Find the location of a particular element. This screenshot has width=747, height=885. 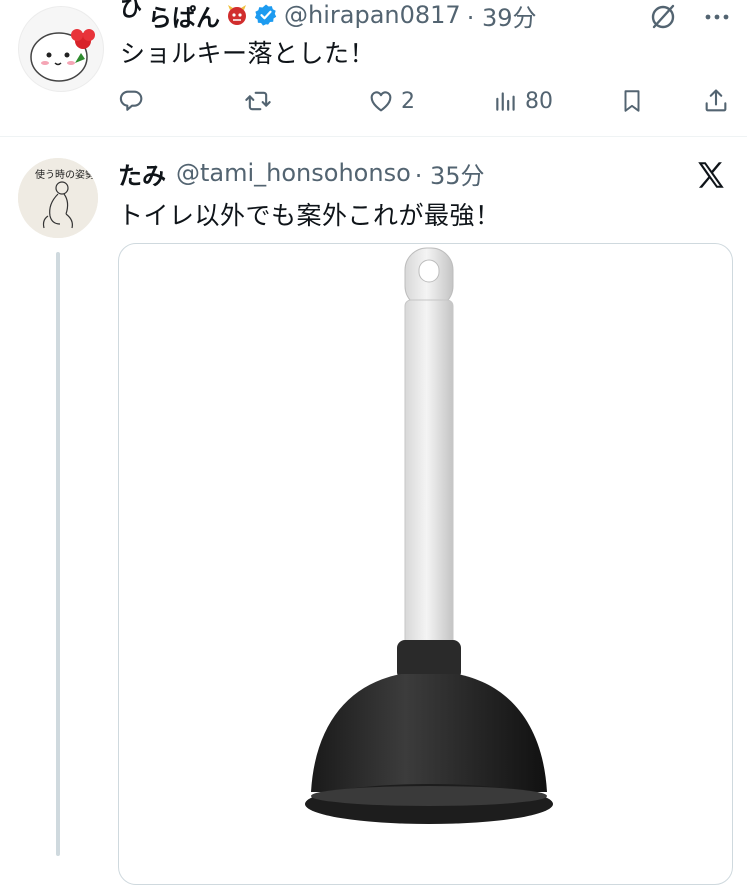

author-name-prefix: ひ is located at coordinates (131, 11).